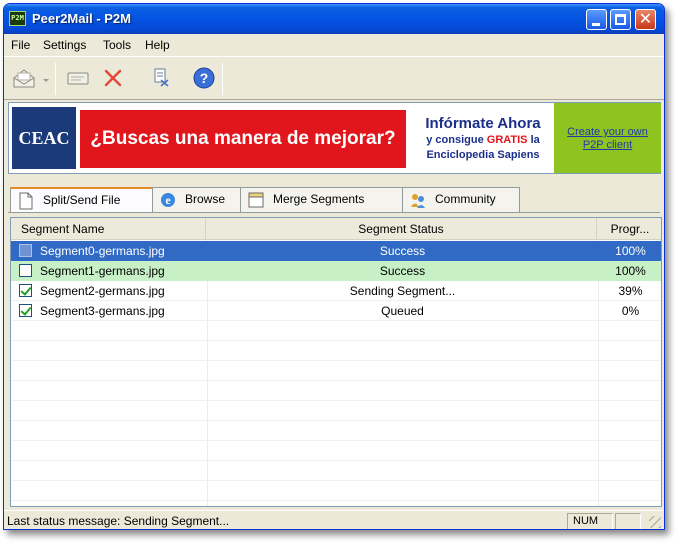 The width and height of the screenshot is (680, 545). I want to click on tab-strip: Split/Send File e Browse Merge Segments, so click(334, 200).